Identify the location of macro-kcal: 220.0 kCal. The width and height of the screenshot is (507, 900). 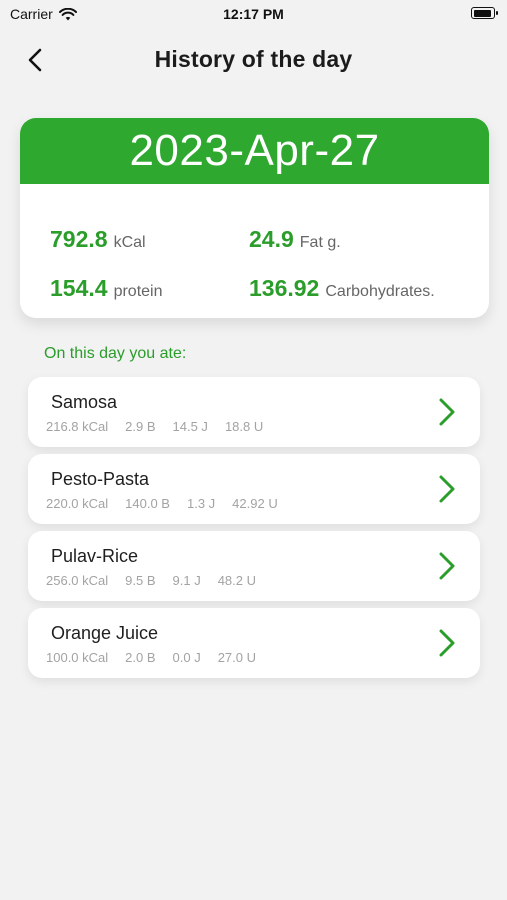
(77, 503).